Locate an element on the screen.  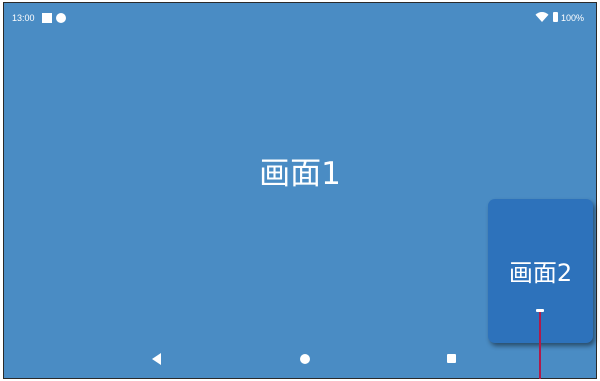
callout-line is located at coordinates (540, 345).